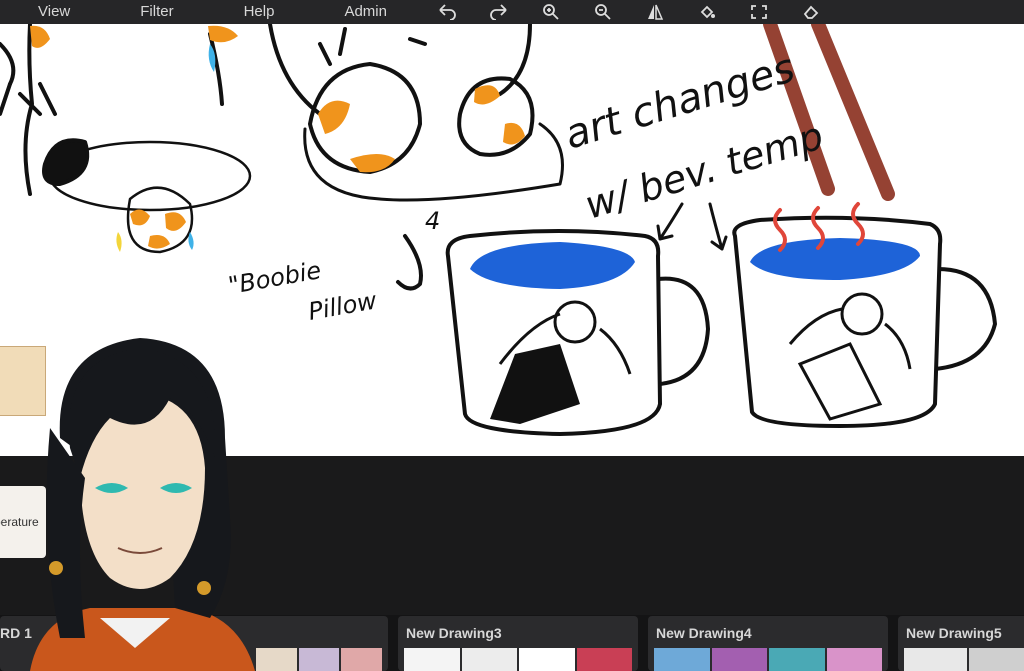 This screenshot has width=1024, height=671. Describe the element at coordinates (499, 12) in the screenshot. I see `redo-icon` at that location.